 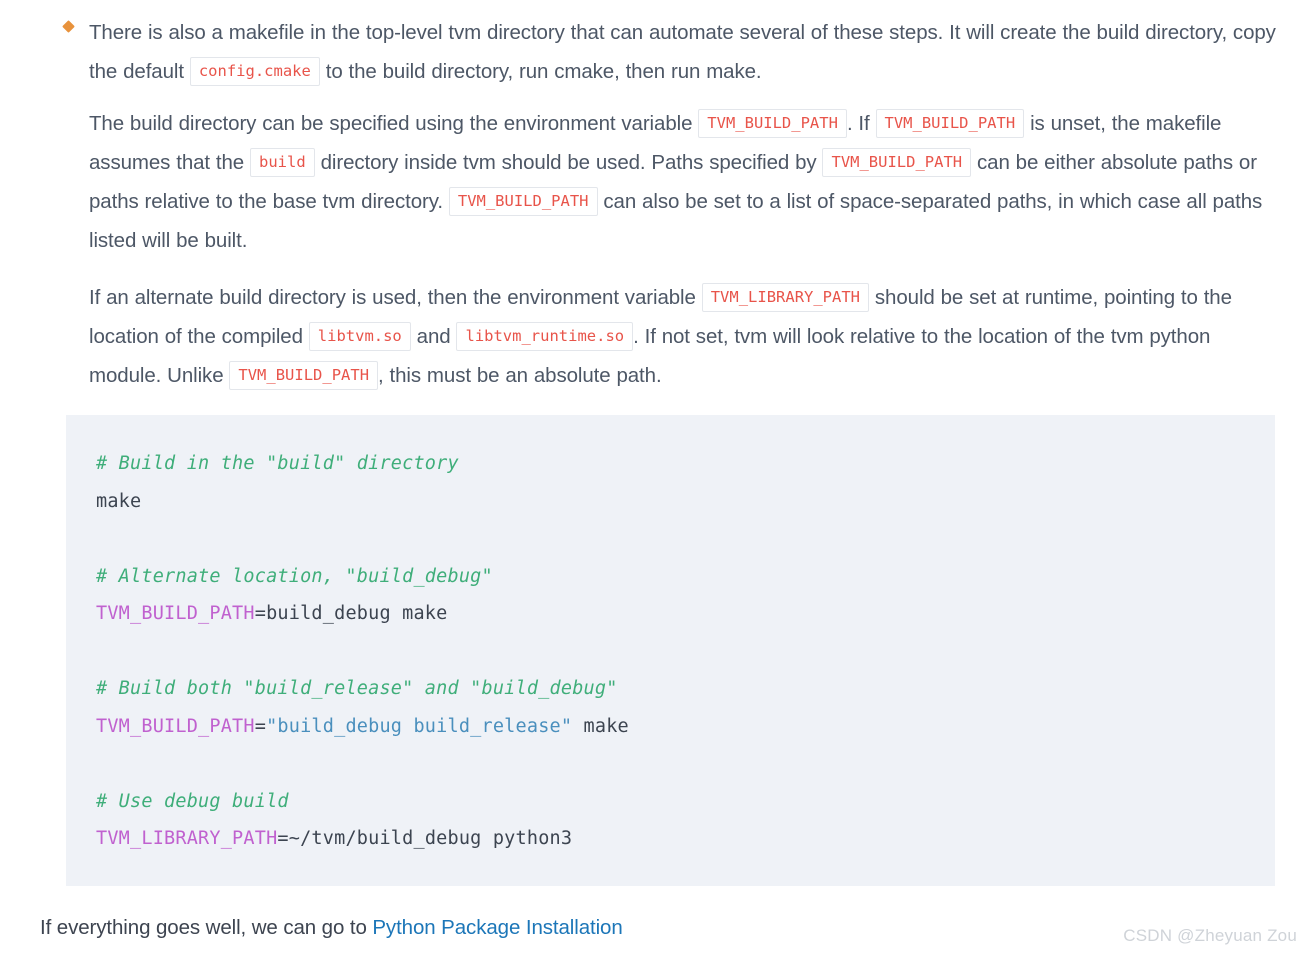 I want to click on inline-code: libtvm_runtime.so, so click(x=545, y=336).